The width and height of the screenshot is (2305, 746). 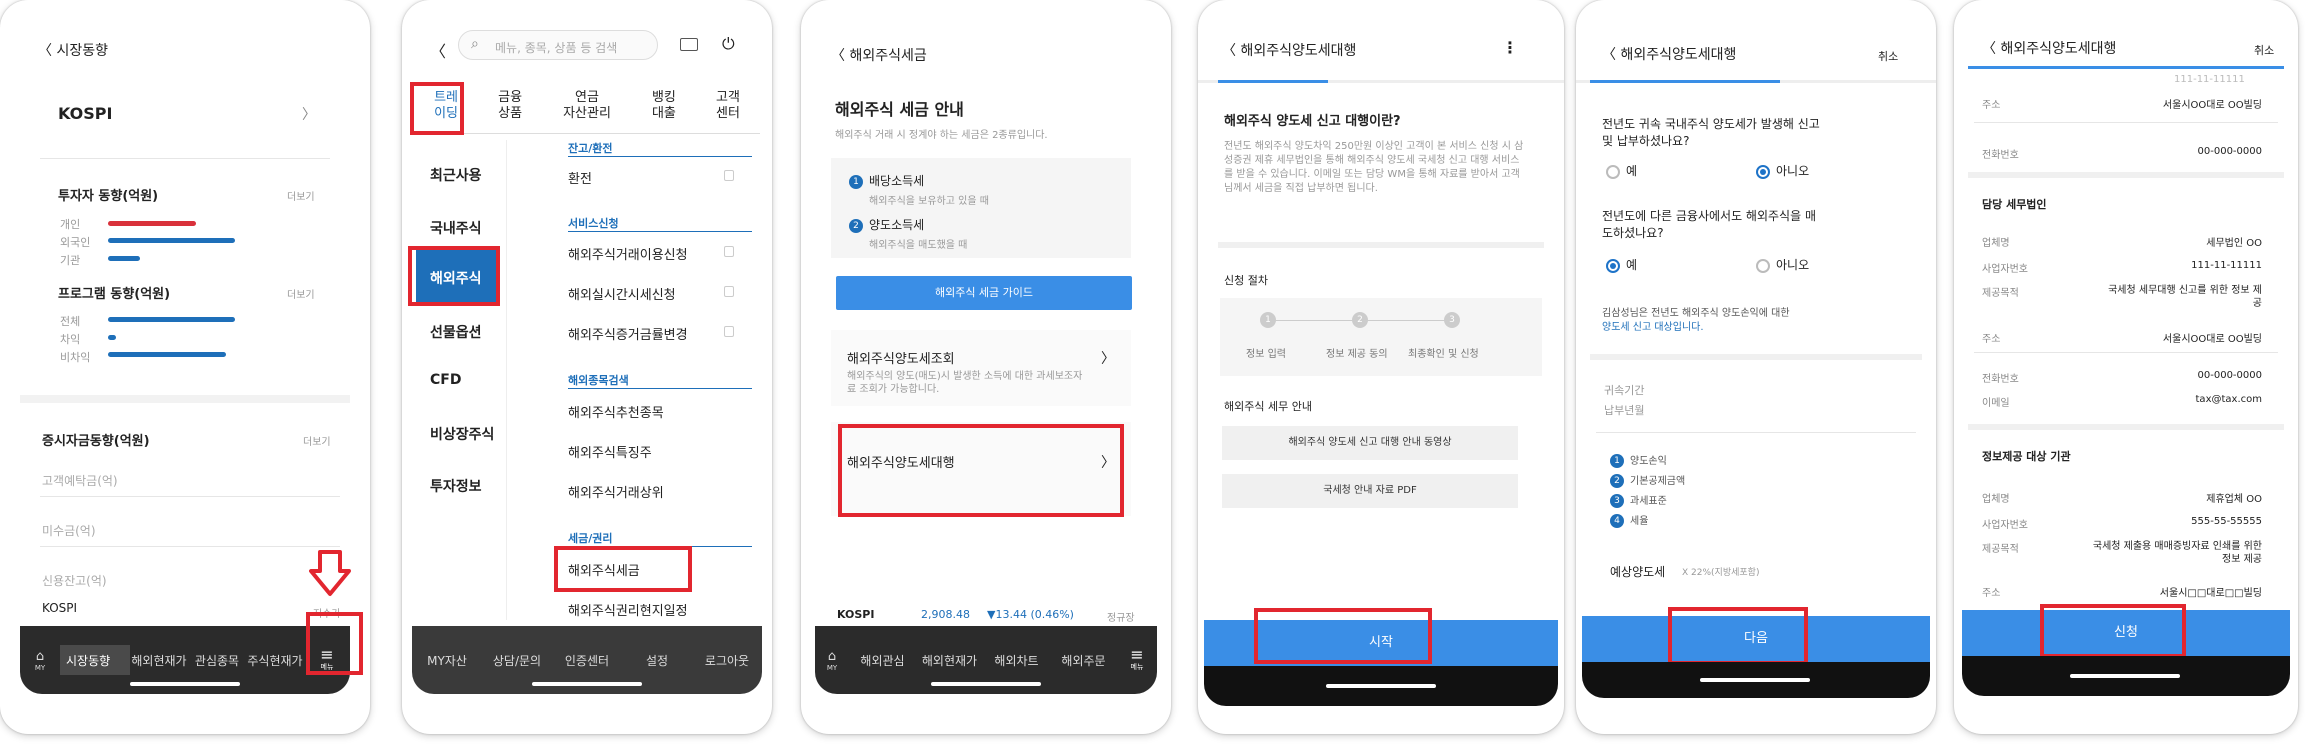 What do you see at coordinates (1782, 170) in the screenshot?
I see `radio-q1-no: 아니오` at bounding box center [1782, 170].